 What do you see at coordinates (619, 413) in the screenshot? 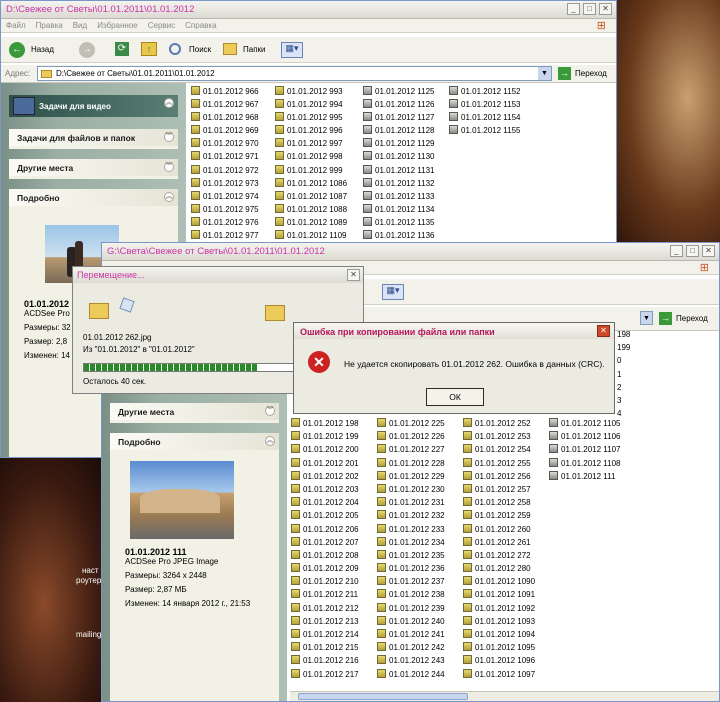
I see `file-item-partial: 4` at bounding box center [619, 413].